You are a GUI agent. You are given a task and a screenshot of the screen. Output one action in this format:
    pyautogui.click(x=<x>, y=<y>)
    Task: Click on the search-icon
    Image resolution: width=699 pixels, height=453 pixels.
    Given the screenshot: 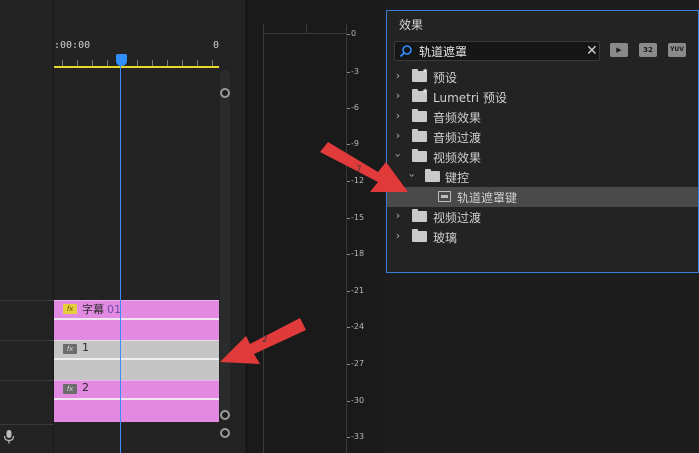 What is the action you would take?
    pyautogui.click(x=405, y=51)
    